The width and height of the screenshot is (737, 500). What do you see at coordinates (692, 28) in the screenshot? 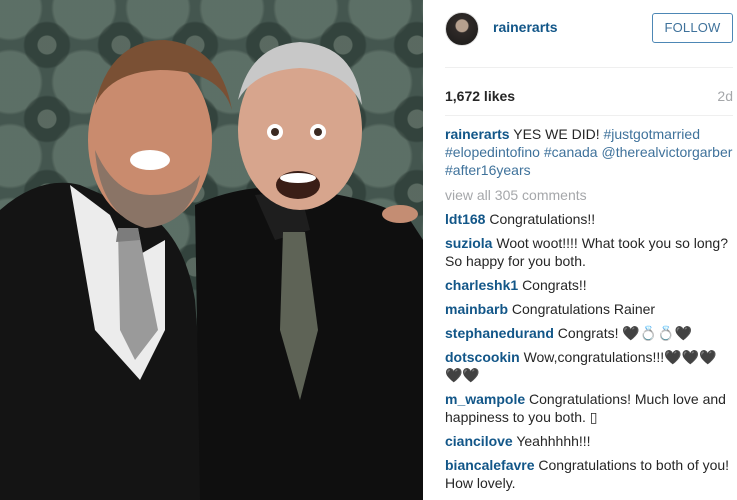
I see `follow-button: FOLLOW` at bounding box center [692, 28].